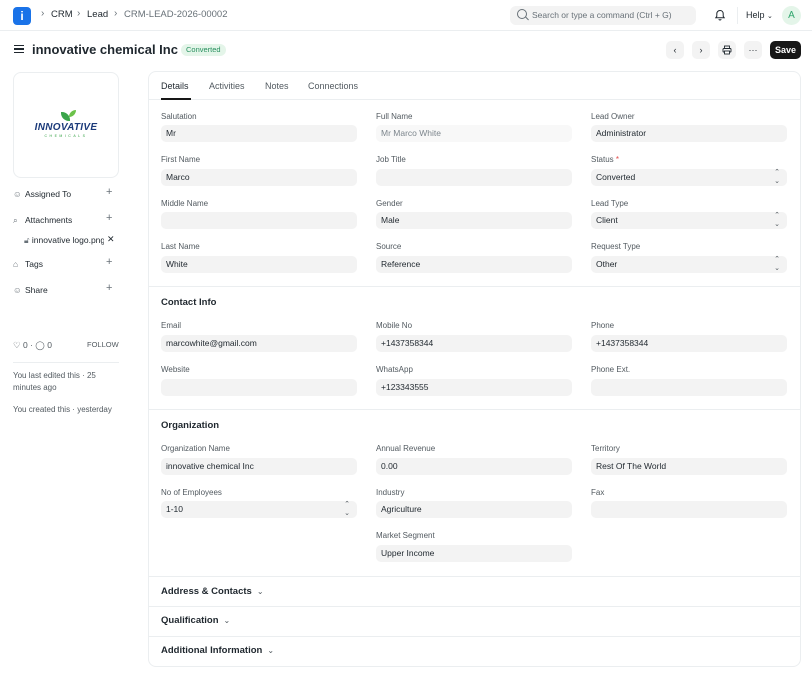 The width and height of the screenshot is (812, 677). Describe the element at coordinates (259, 343) in the screenshot. I see `email-field: marcowhite@gmail.com` at that location.